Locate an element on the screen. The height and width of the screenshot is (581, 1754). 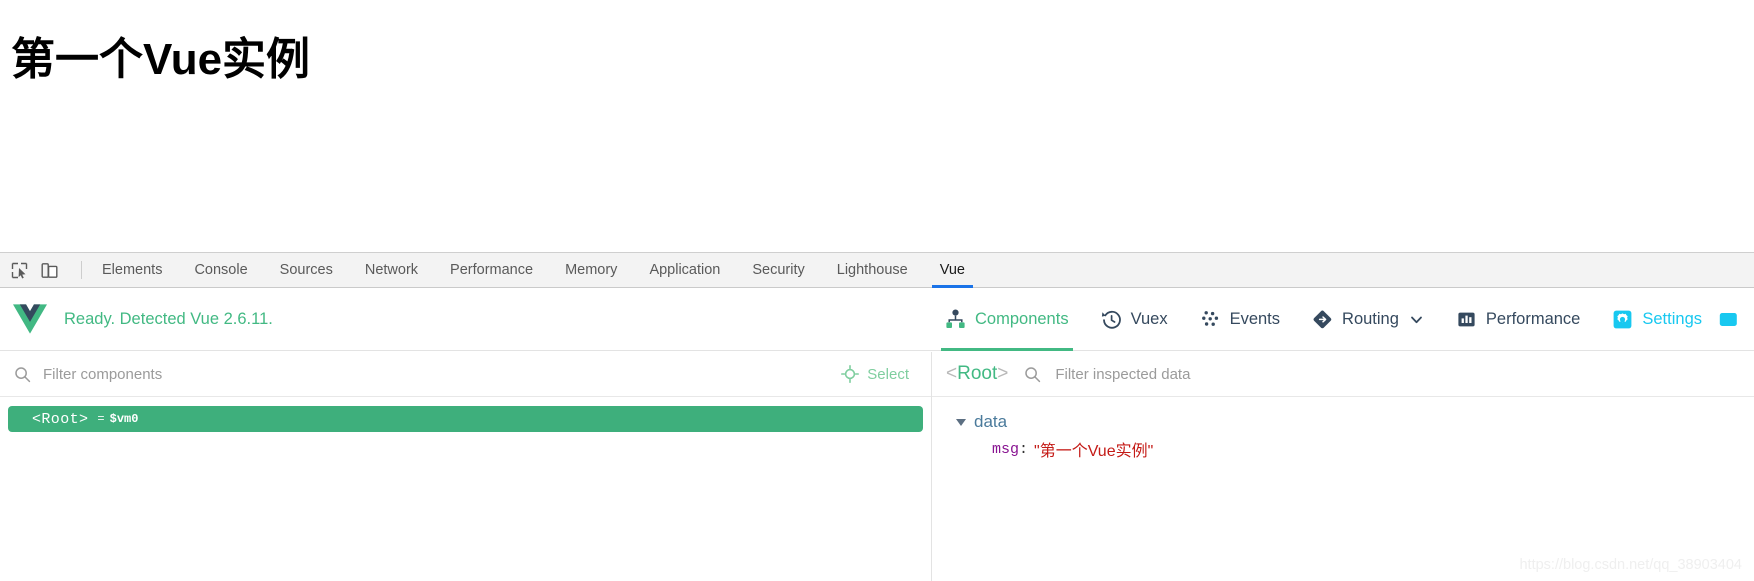
data-row-msg: msg: "第一个Vue实例" is located at coordinates (1343, 449).